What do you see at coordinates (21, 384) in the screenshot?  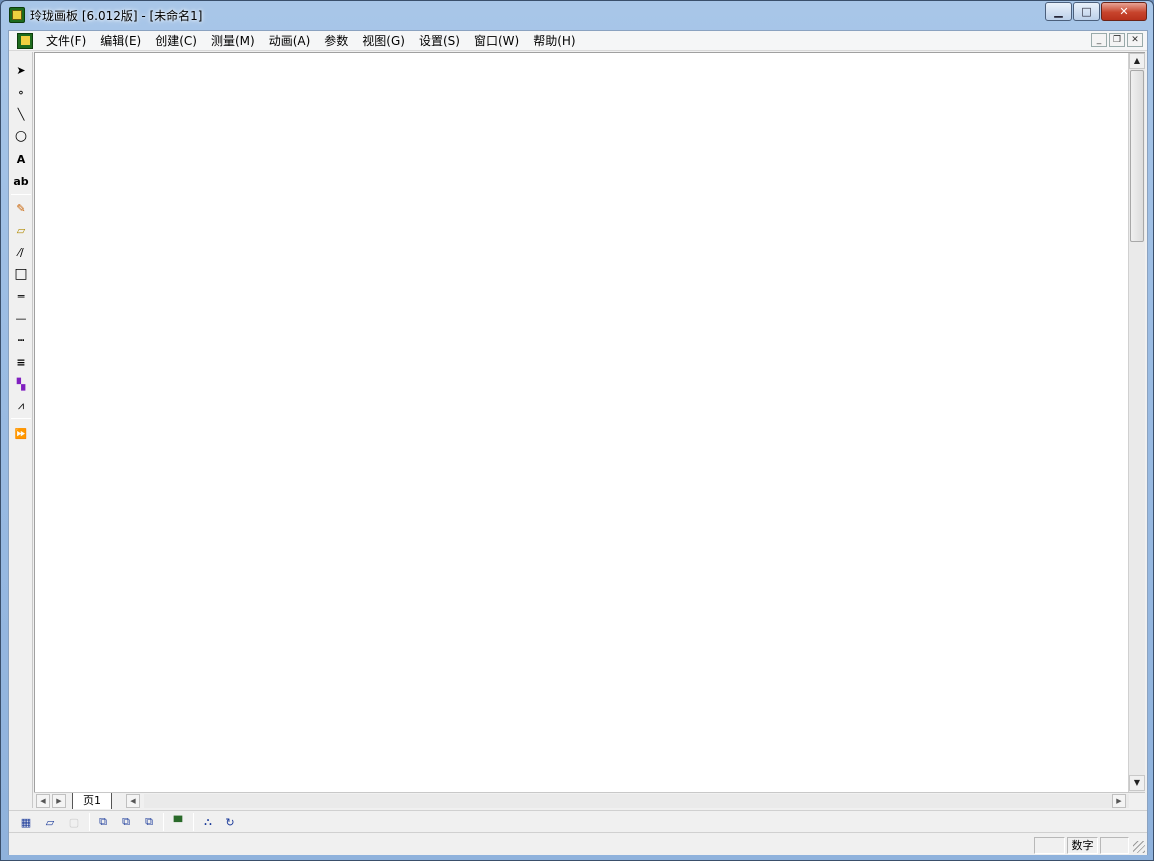 I see `color-palette-icon: ▚` at bounding box center [21, 384].